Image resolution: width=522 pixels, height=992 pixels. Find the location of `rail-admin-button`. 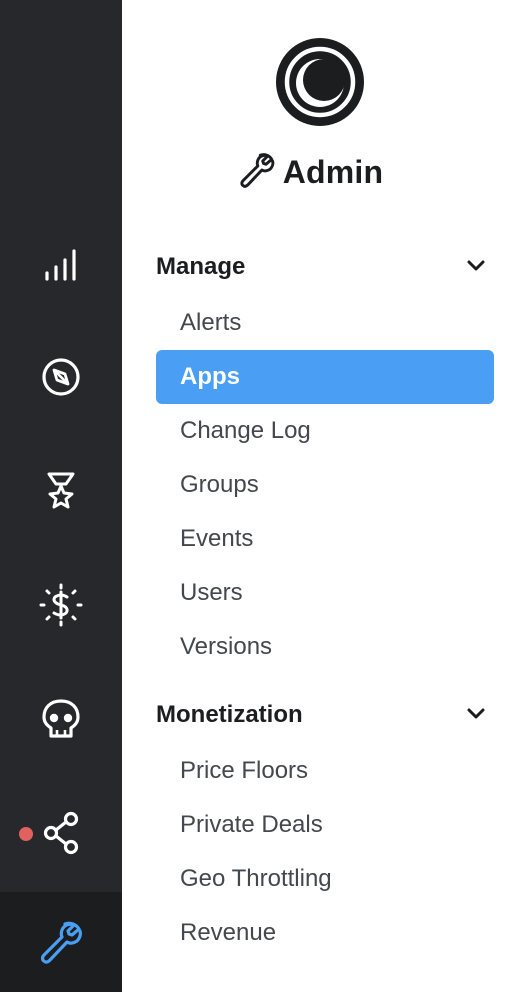

rail-admin-button is located at coordinates (61, 942).